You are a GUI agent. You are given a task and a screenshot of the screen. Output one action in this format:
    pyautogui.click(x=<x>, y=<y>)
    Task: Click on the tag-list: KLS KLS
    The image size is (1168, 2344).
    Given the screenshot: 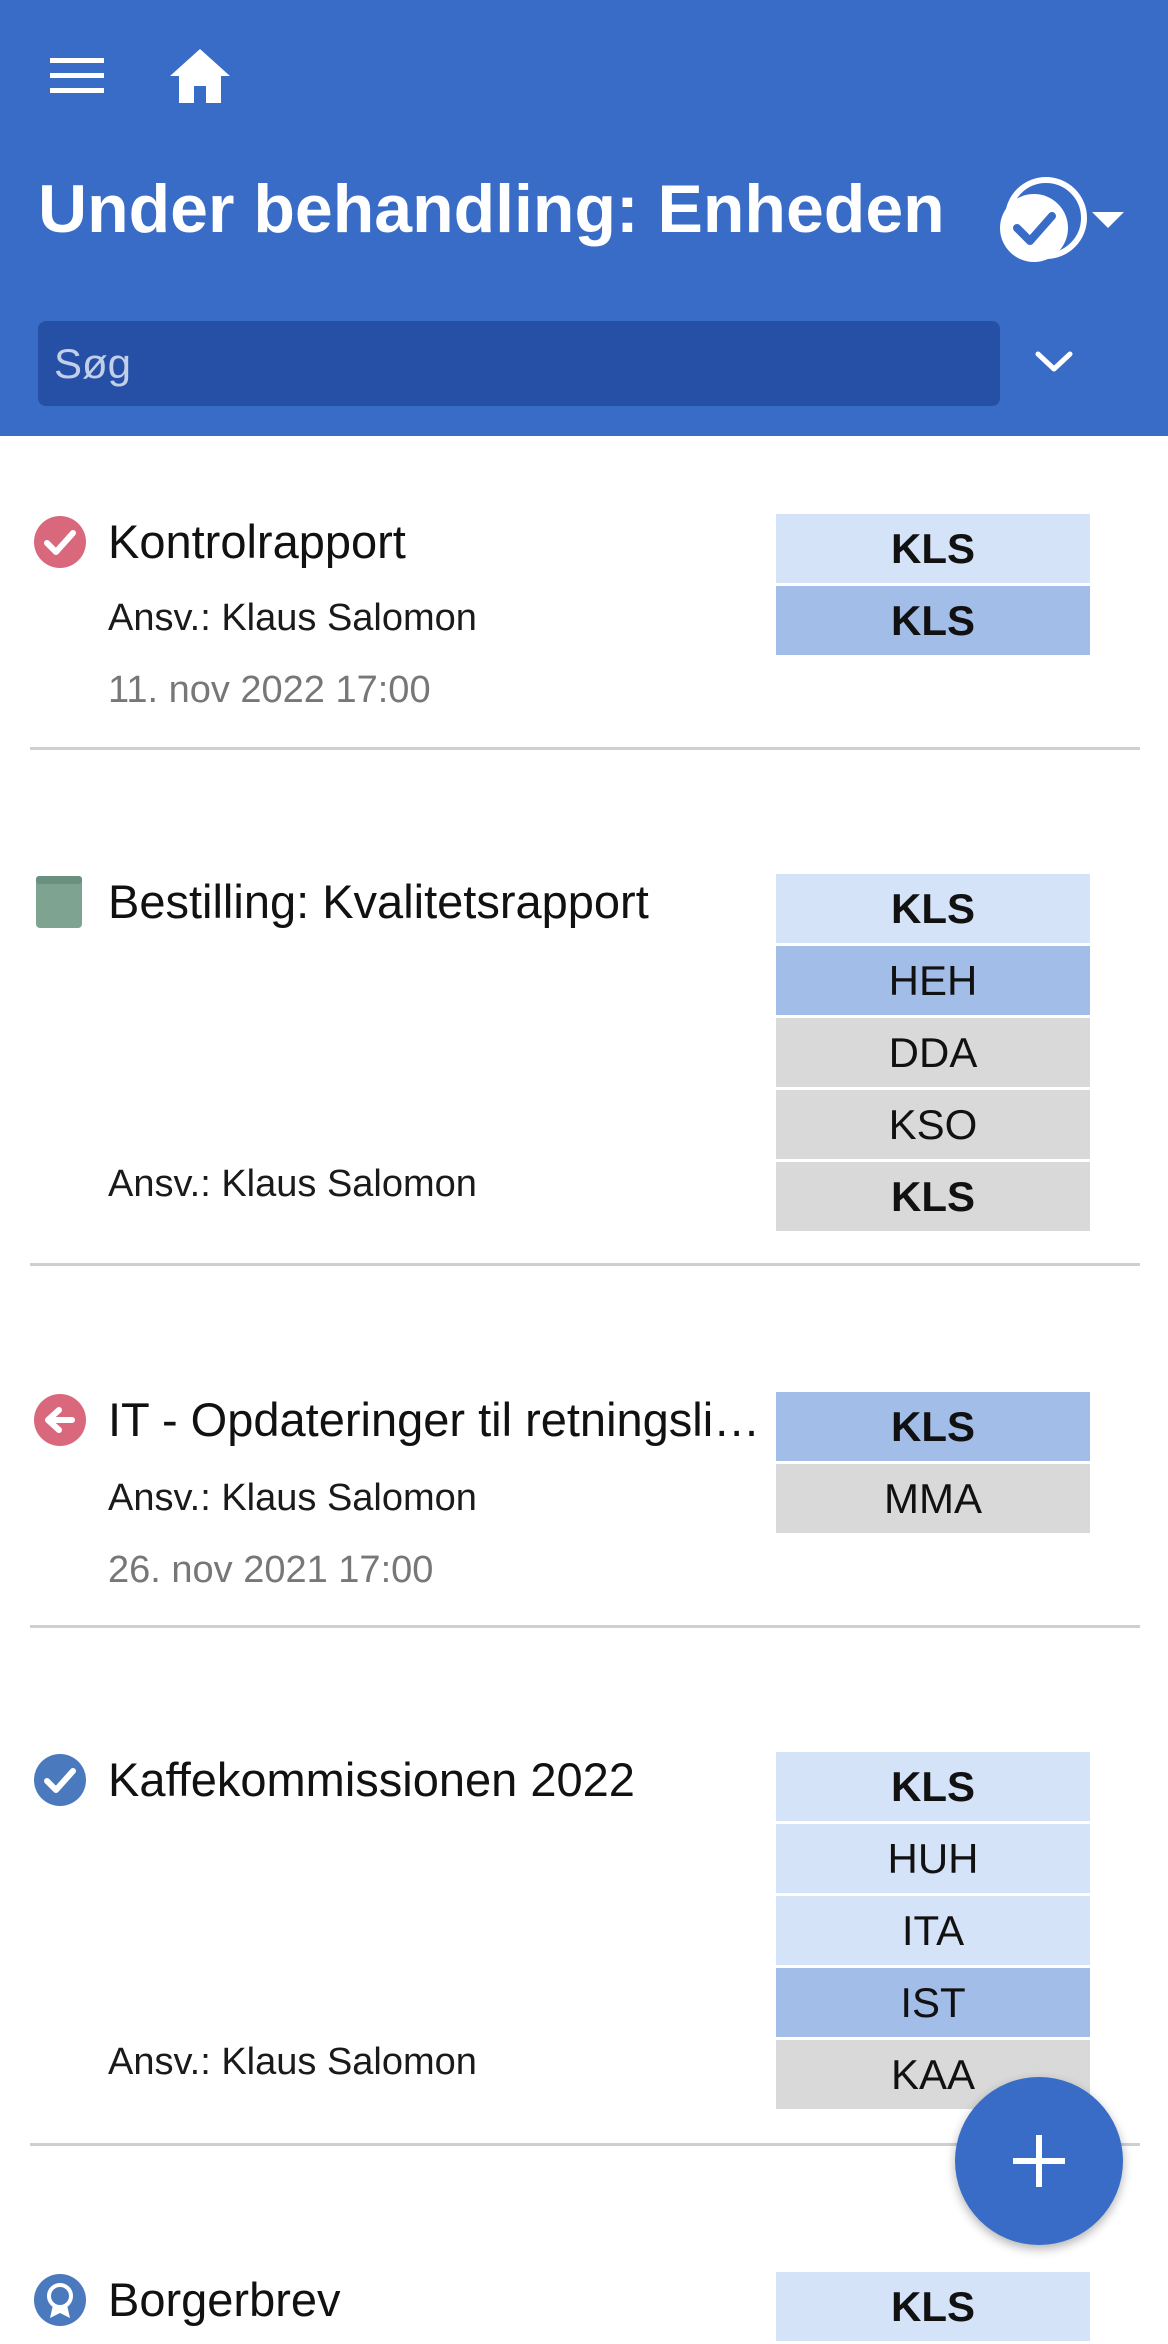 What is the action you would take?
    pyautogui.click(x=933, y=586)
    